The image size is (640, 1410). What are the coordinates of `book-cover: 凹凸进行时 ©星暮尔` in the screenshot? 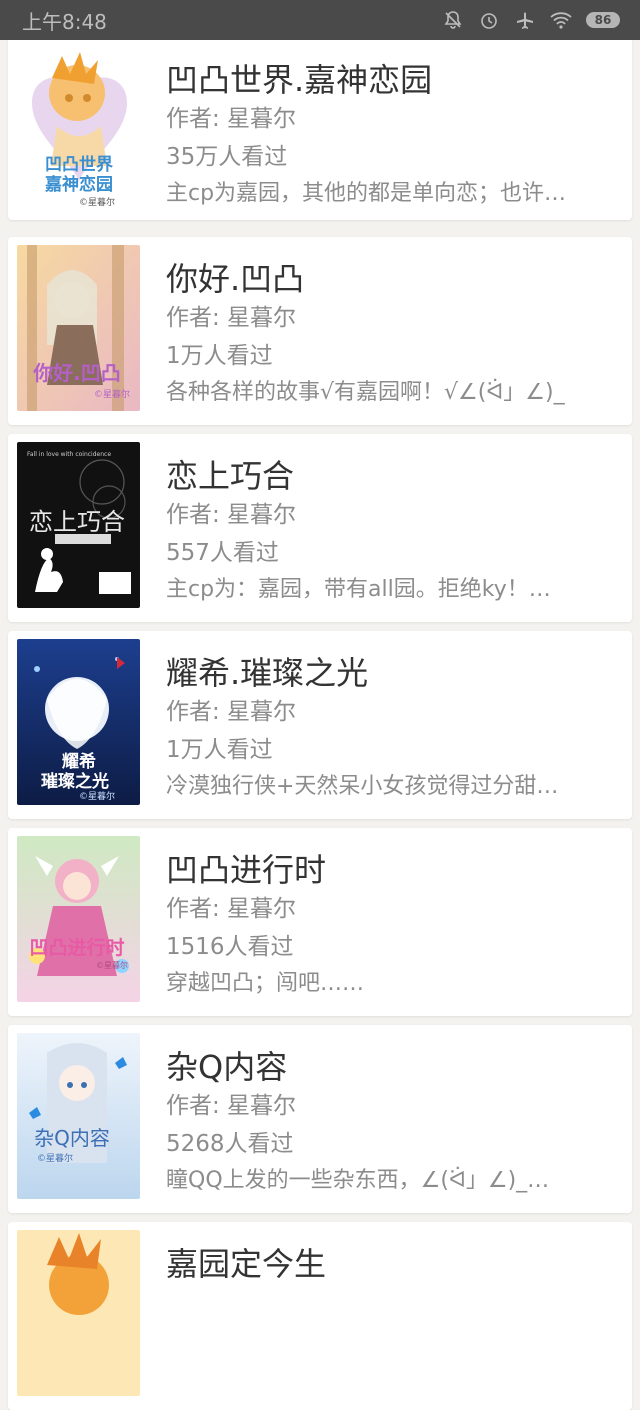 It's located at (78, 919).